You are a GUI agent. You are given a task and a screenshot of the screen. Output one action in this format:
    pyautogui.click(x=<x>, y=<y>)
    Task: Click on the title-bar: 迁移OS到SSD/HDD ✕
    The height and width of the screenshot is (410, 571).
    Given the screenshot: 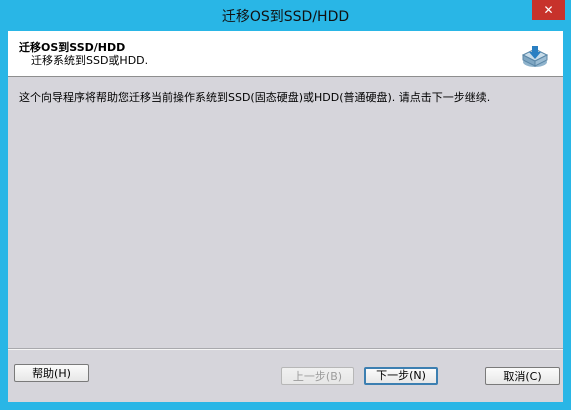 What is the action you would take?
    pyautogui.click(x=285, y=15)
    